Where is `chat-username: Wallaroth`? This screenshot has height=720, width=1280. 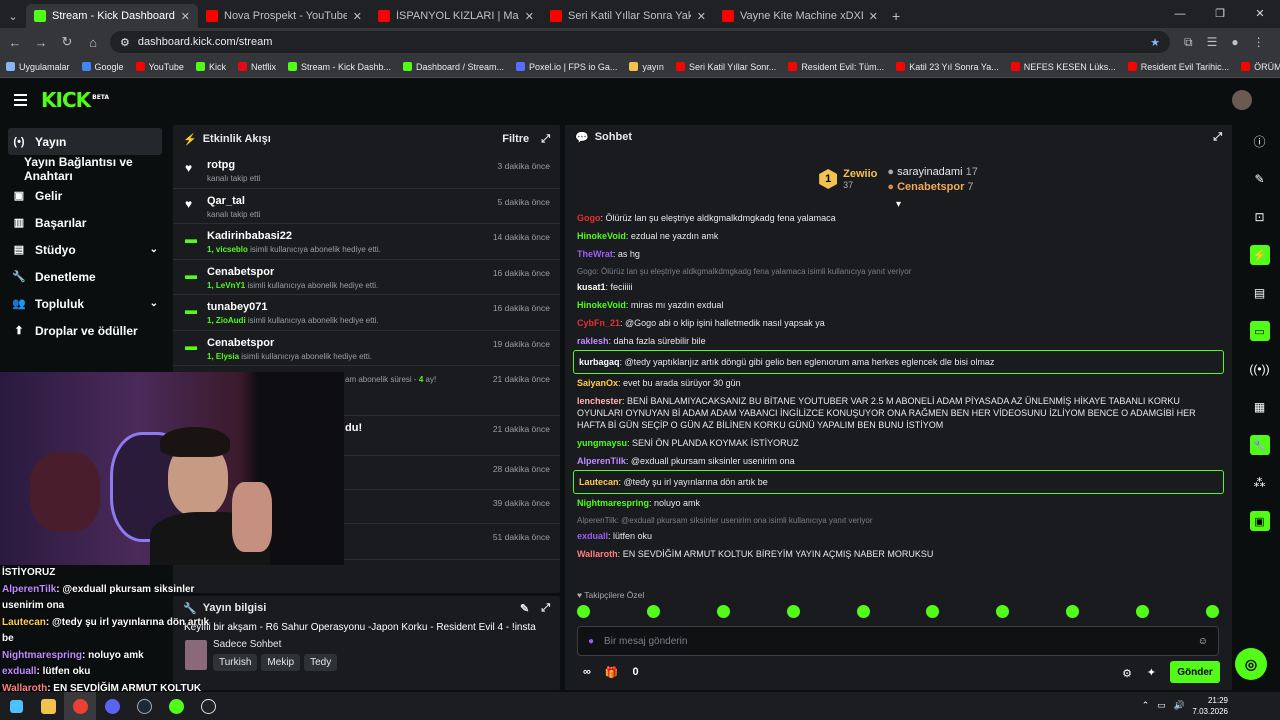 chat-username: Wallaroth is located at coordinates (597, 554).